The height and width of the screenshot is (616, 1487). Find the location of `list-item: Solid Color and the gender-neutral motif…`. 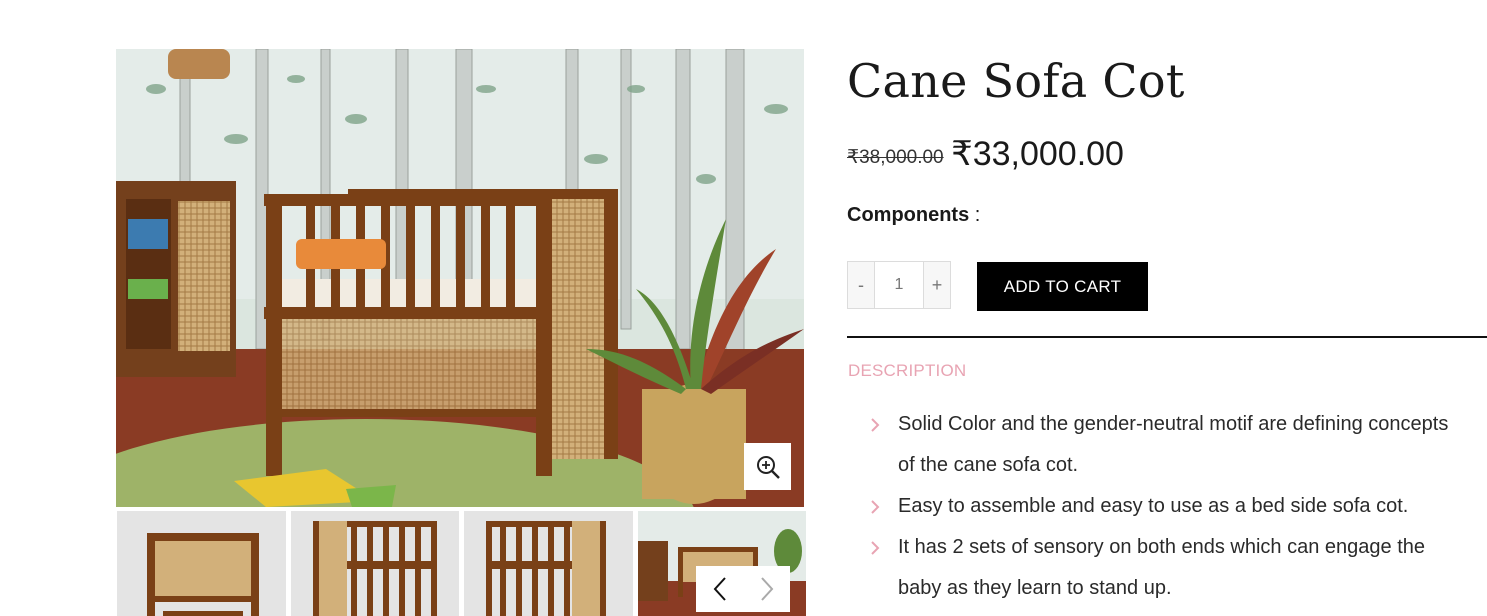

list-item: Solid Color and the gender-neutral motif… is located at coordinates (1178, 445).